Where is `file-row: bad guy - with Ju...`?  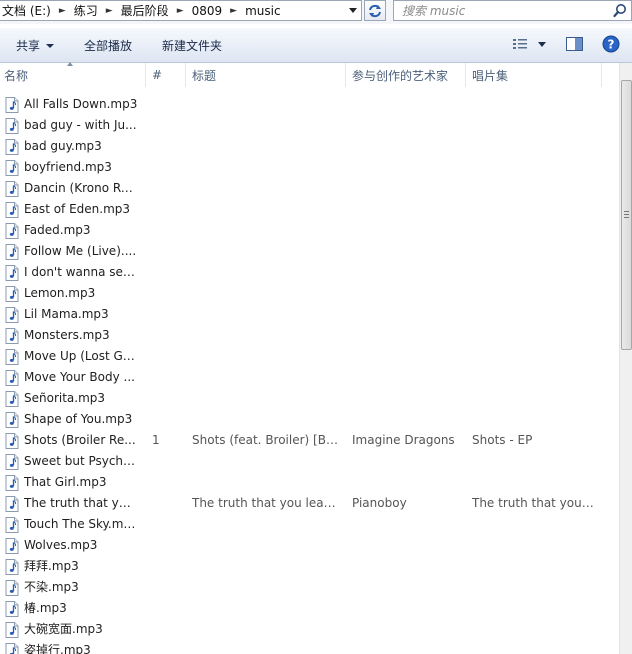
file-row: bad guy - with Ju... is located at coordinates (309, 125).